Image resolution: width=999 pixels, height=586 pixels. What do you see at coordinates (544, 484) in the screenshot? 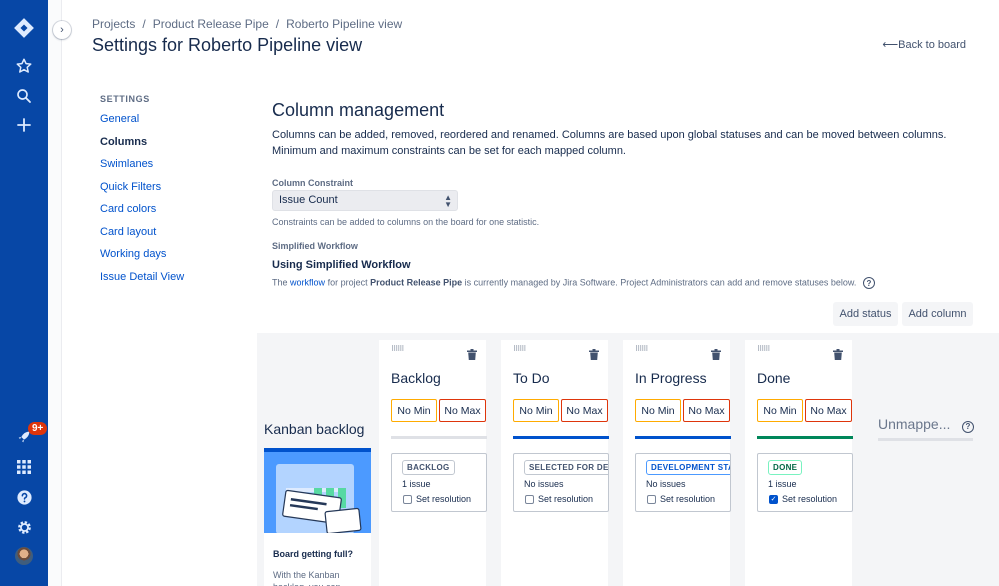
I see `issue-count: No issues` at bounding box center [544, 484].